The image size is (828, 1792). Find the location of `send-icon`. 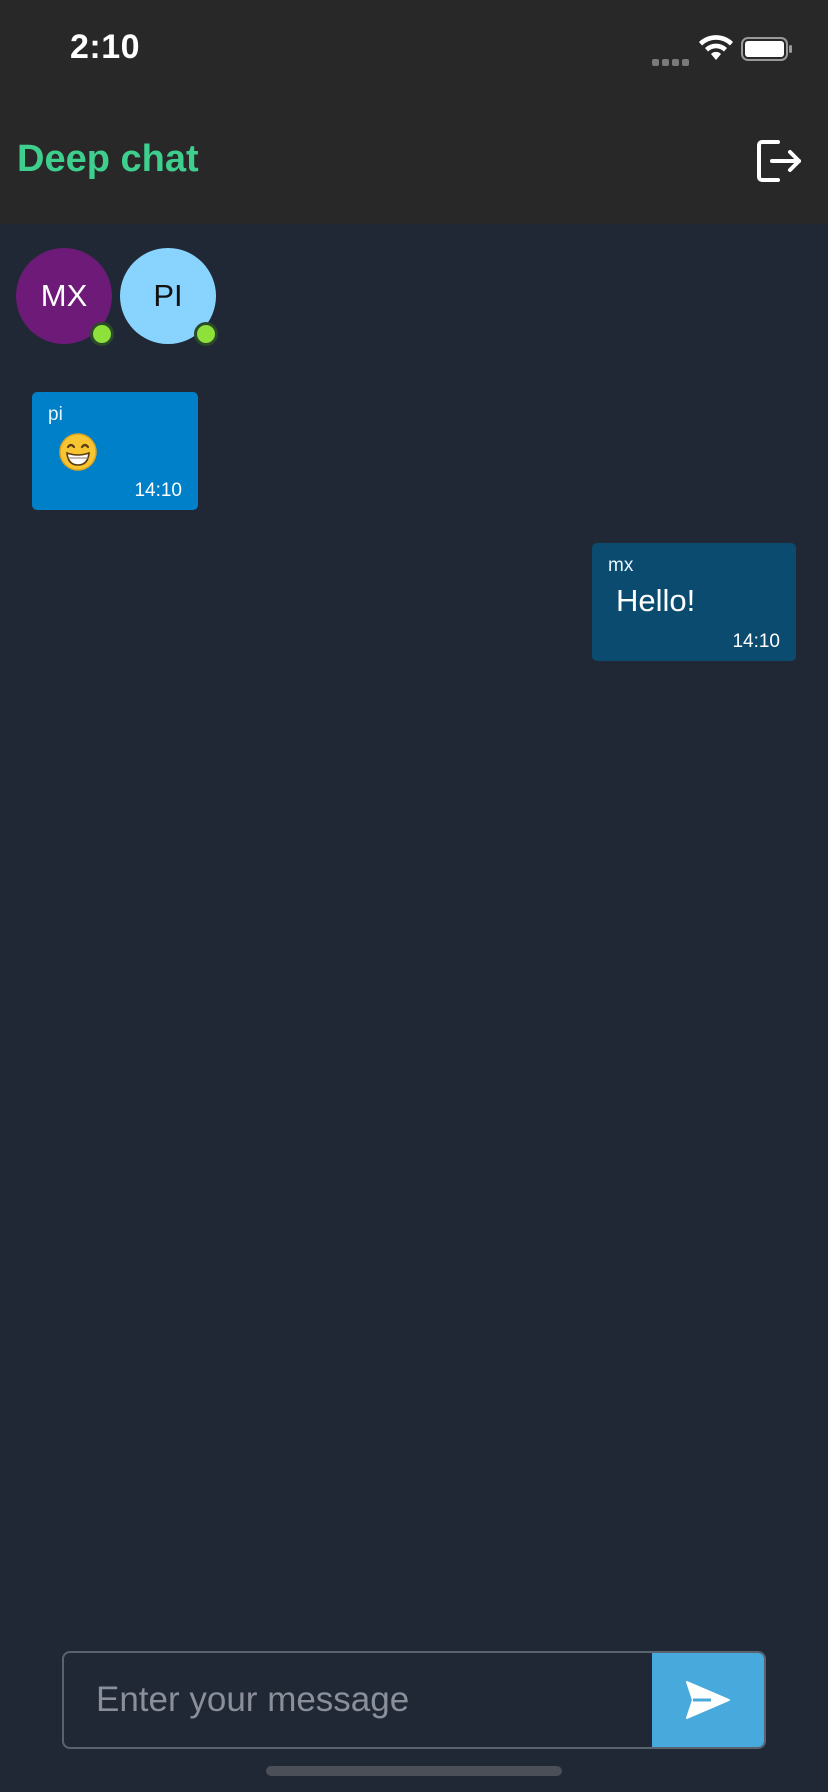

send-icon is located at coordinates (708, 1700).